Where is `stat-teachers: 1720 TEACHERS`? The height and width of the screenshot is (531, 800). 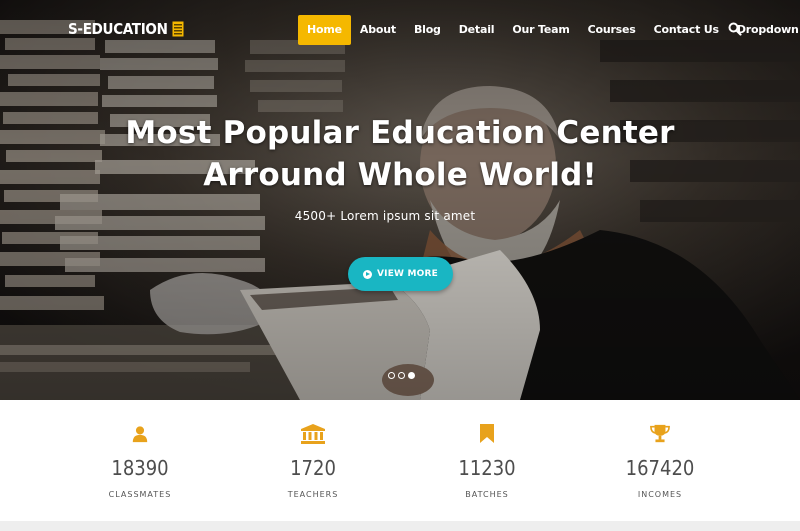
stat-teachers: 1720 TEACHERS is located at coordinates (313, 461).